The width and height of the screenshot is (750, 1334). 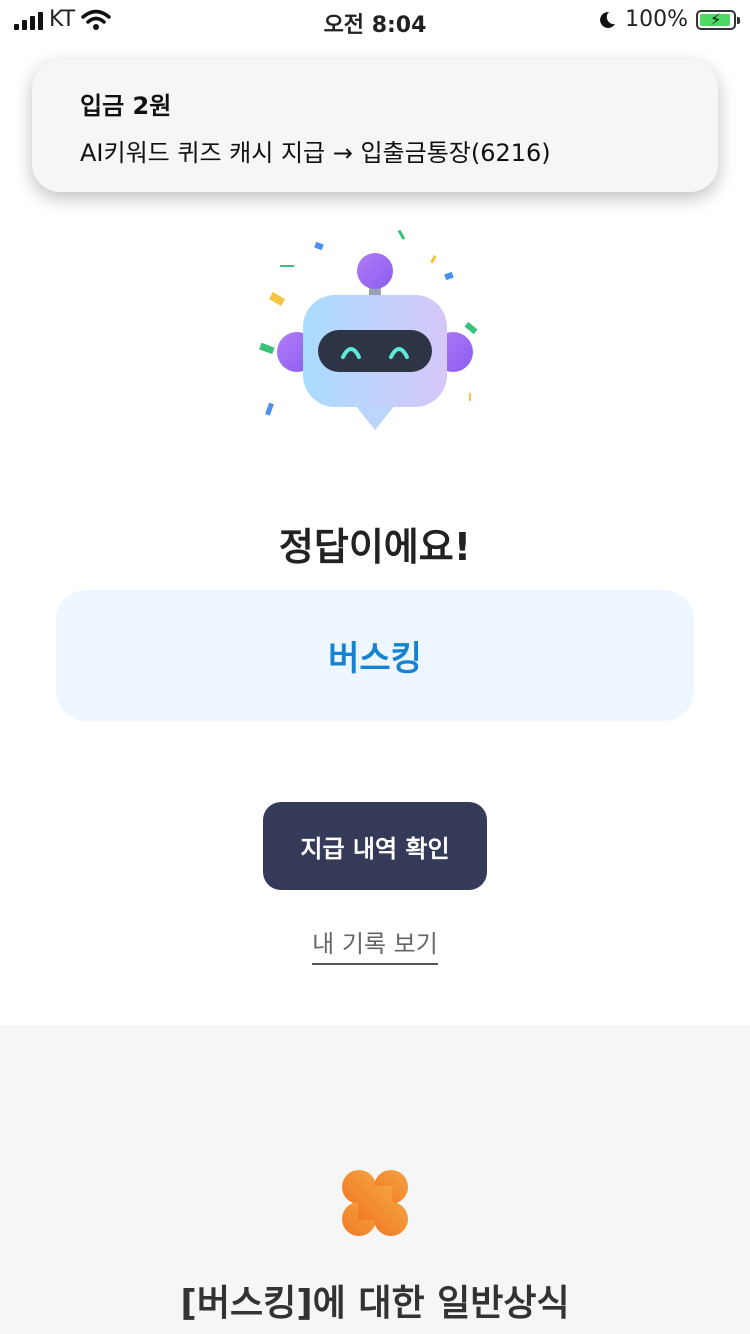 I want to click on clover-icon, so click(x=375, y=1203).